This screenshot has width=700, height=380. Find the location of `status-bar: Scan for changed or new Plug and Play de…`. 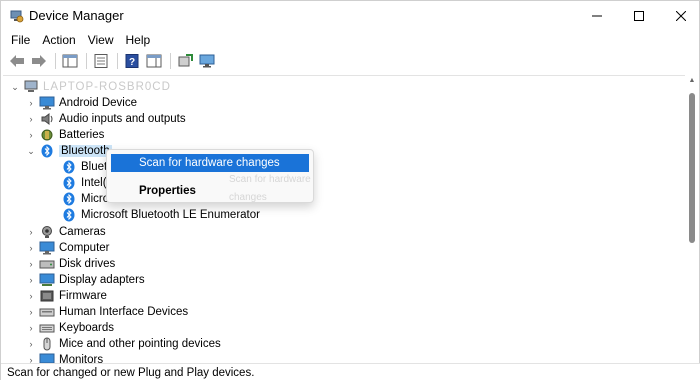

status-bar: Scan for changed or new Plug and Play de… is located at coordinates (350, 371).